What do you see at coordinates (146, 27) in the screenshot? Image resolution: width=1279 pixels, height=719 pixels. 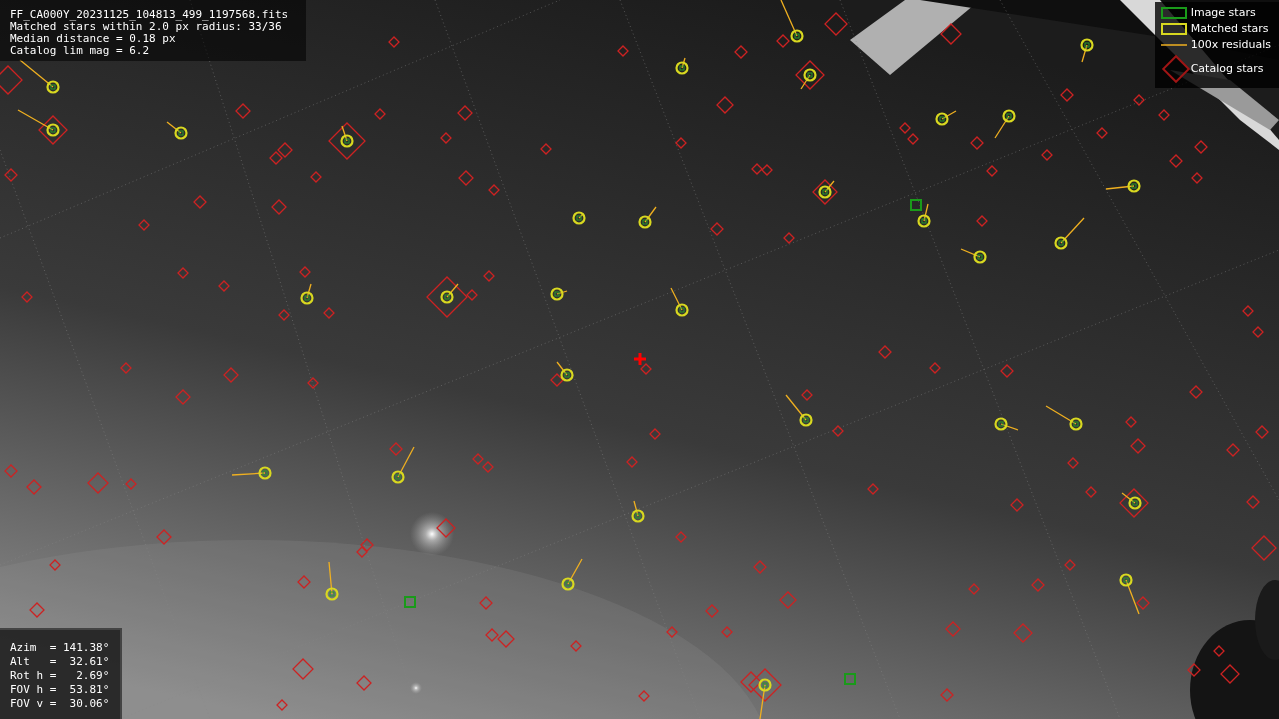 I see `info-line: Matched stars within 2.0 px radius: 33/36` at bounding box center [146, 27].